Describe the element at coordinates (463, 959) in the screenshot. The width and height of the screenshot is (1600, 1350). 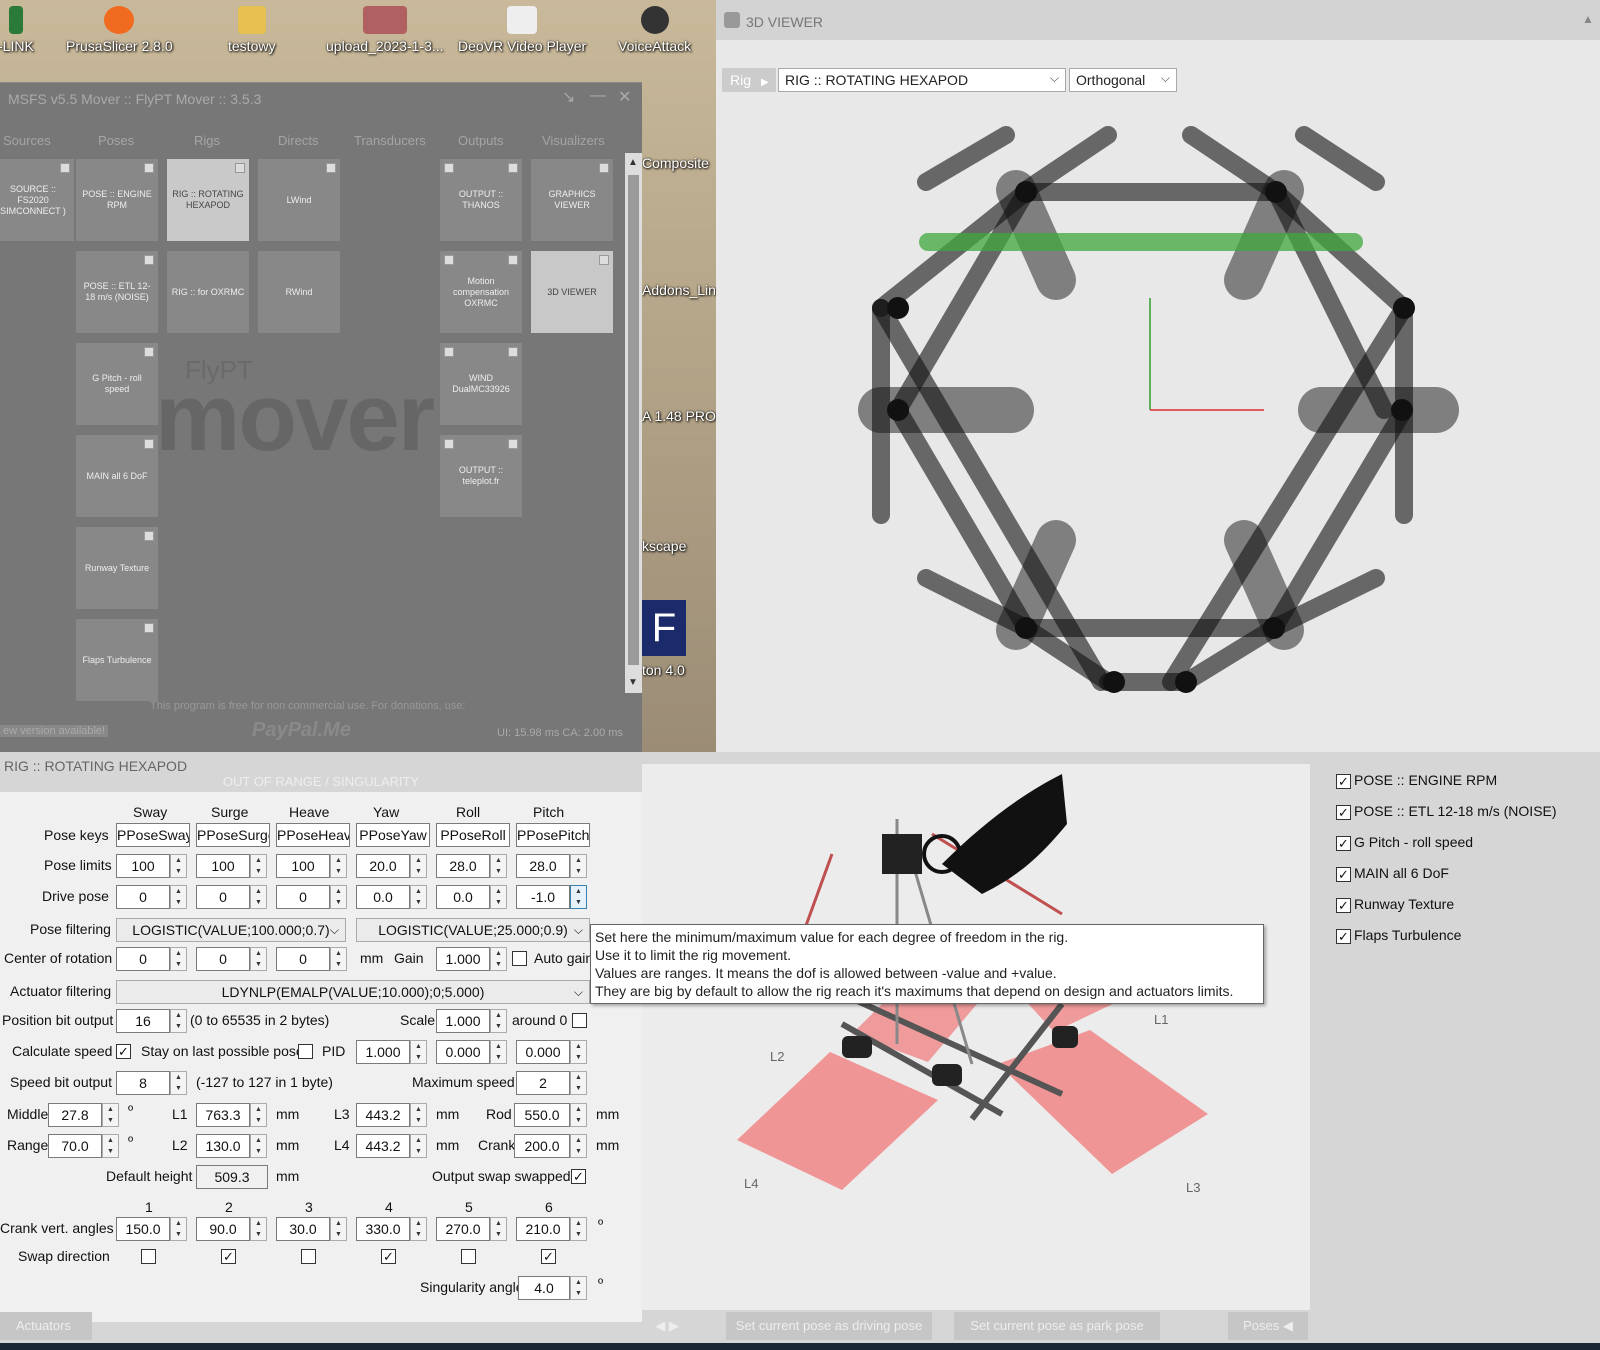
I see `gain-input: 1.000` at that location.